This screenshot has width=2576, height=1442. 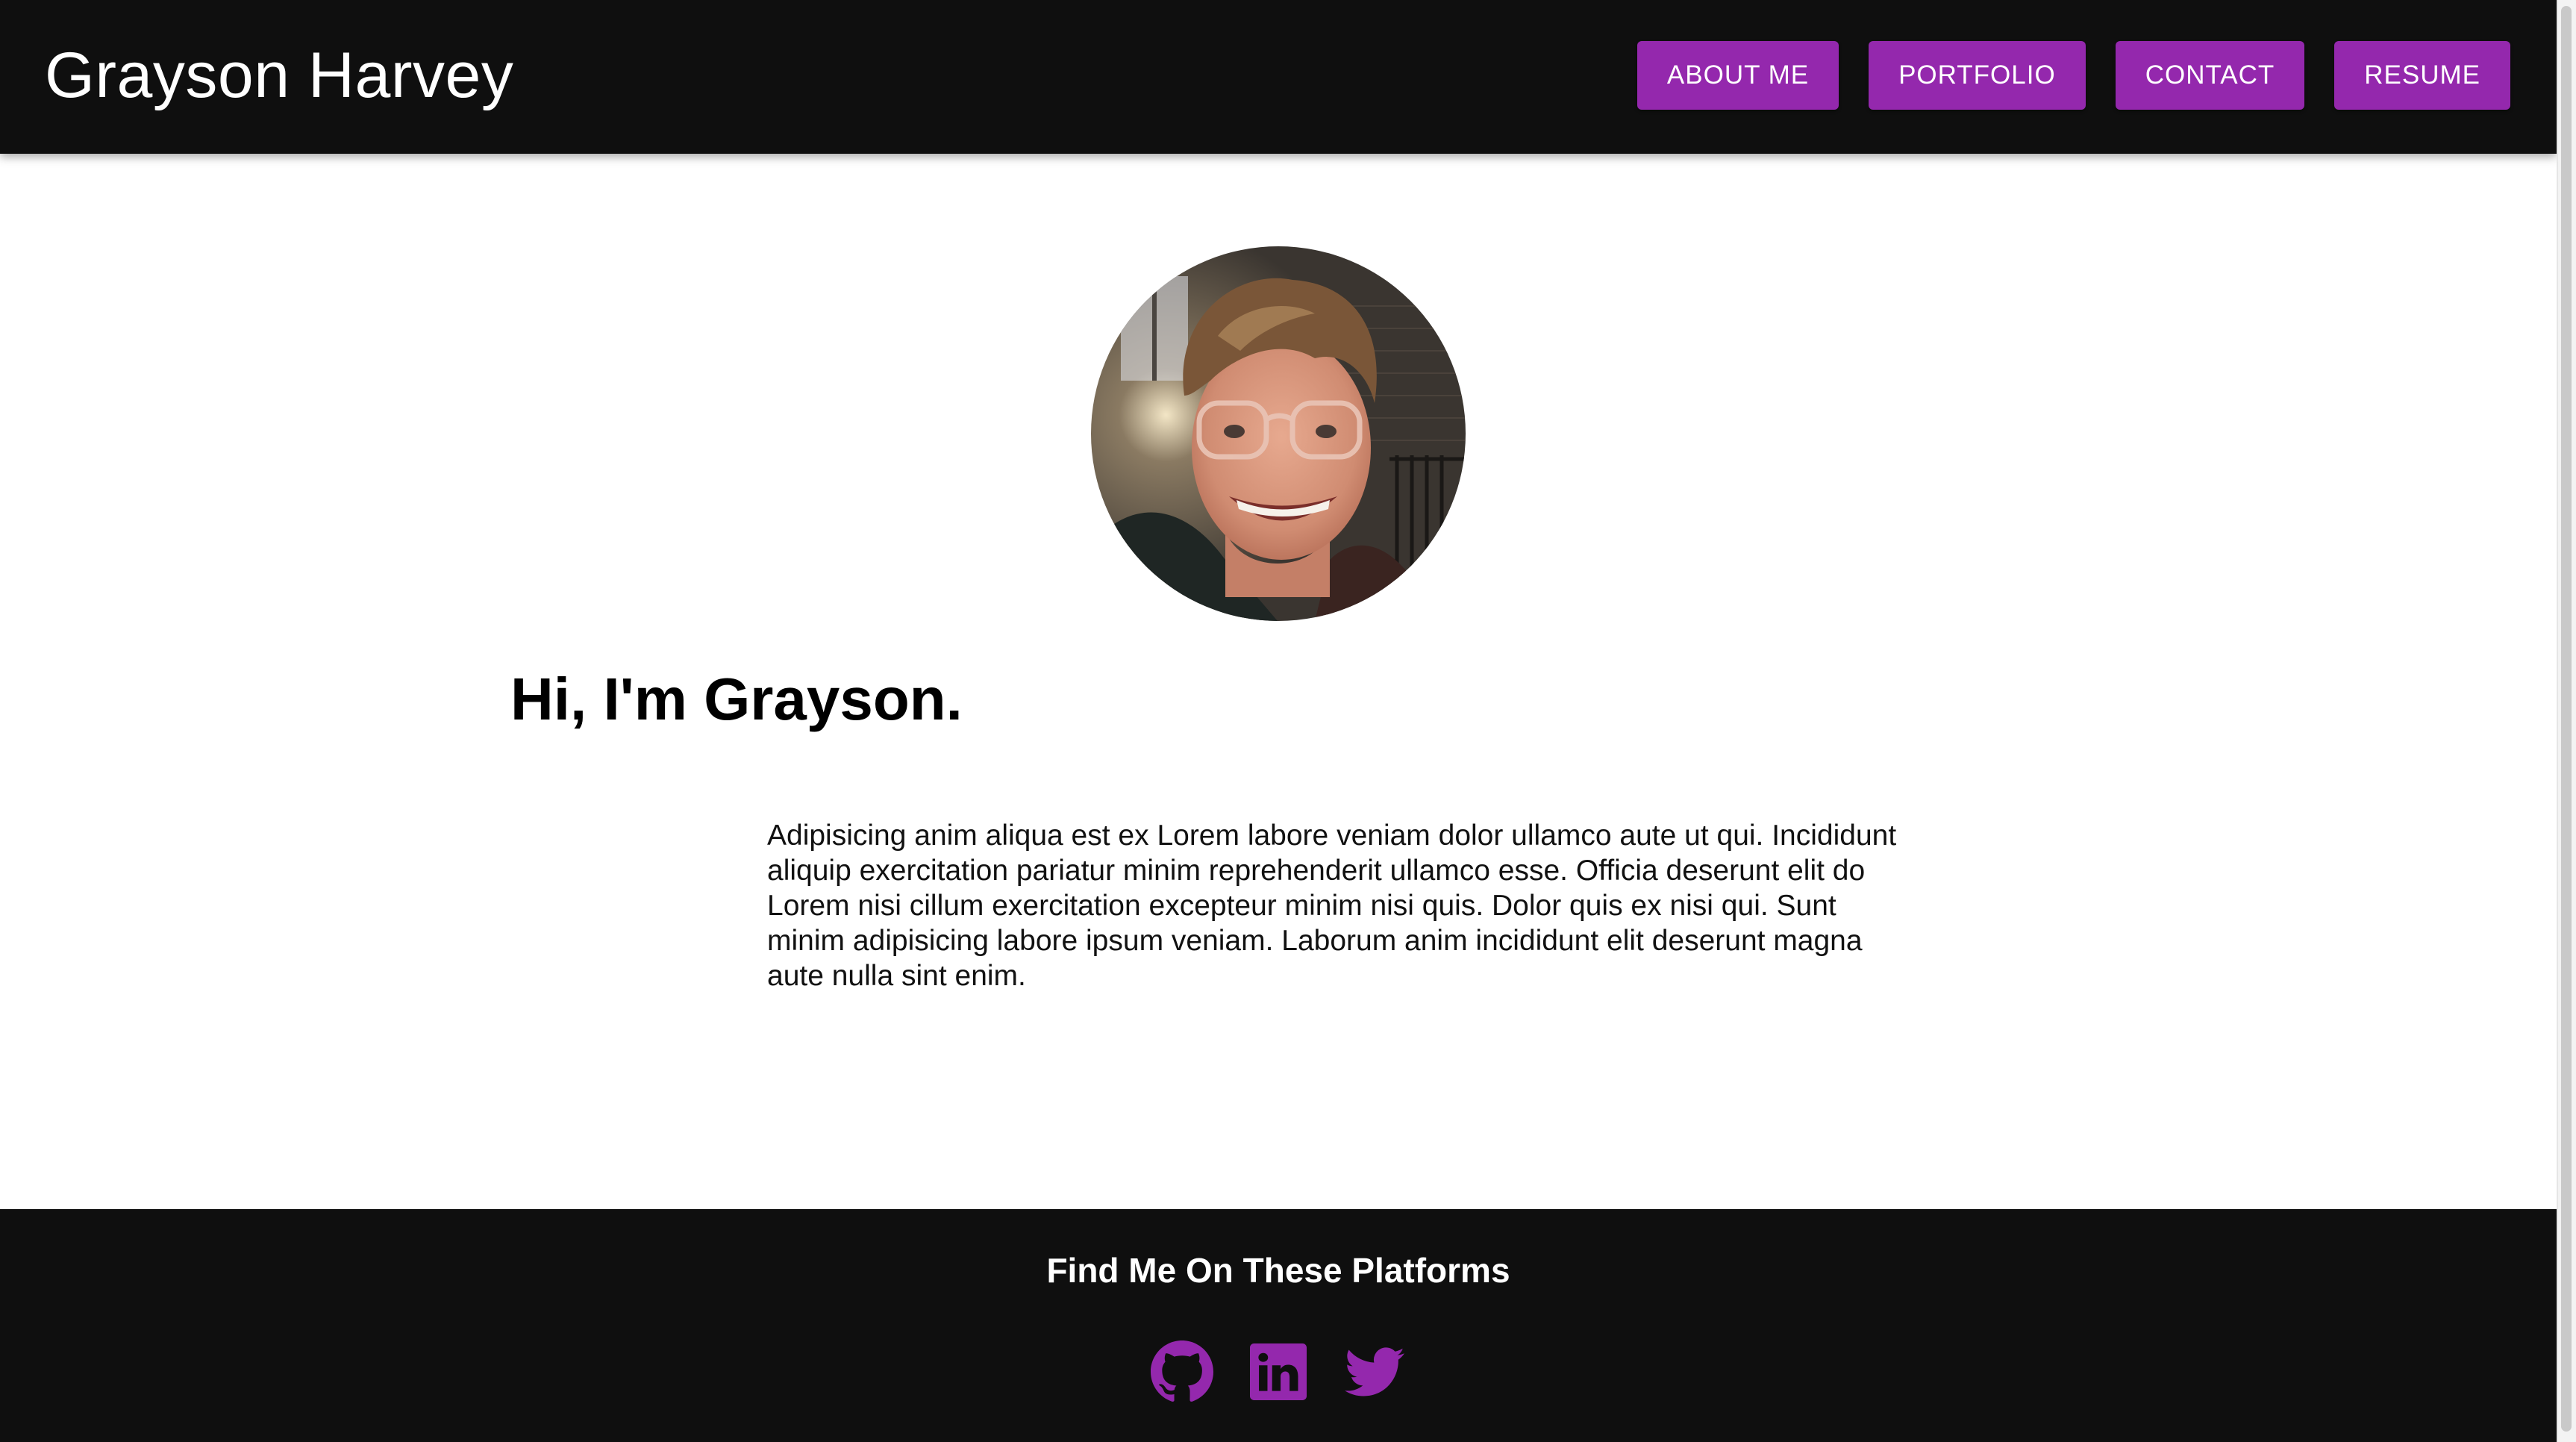 I want to click on linkedin-icon, so click(x=1278, y=1371).